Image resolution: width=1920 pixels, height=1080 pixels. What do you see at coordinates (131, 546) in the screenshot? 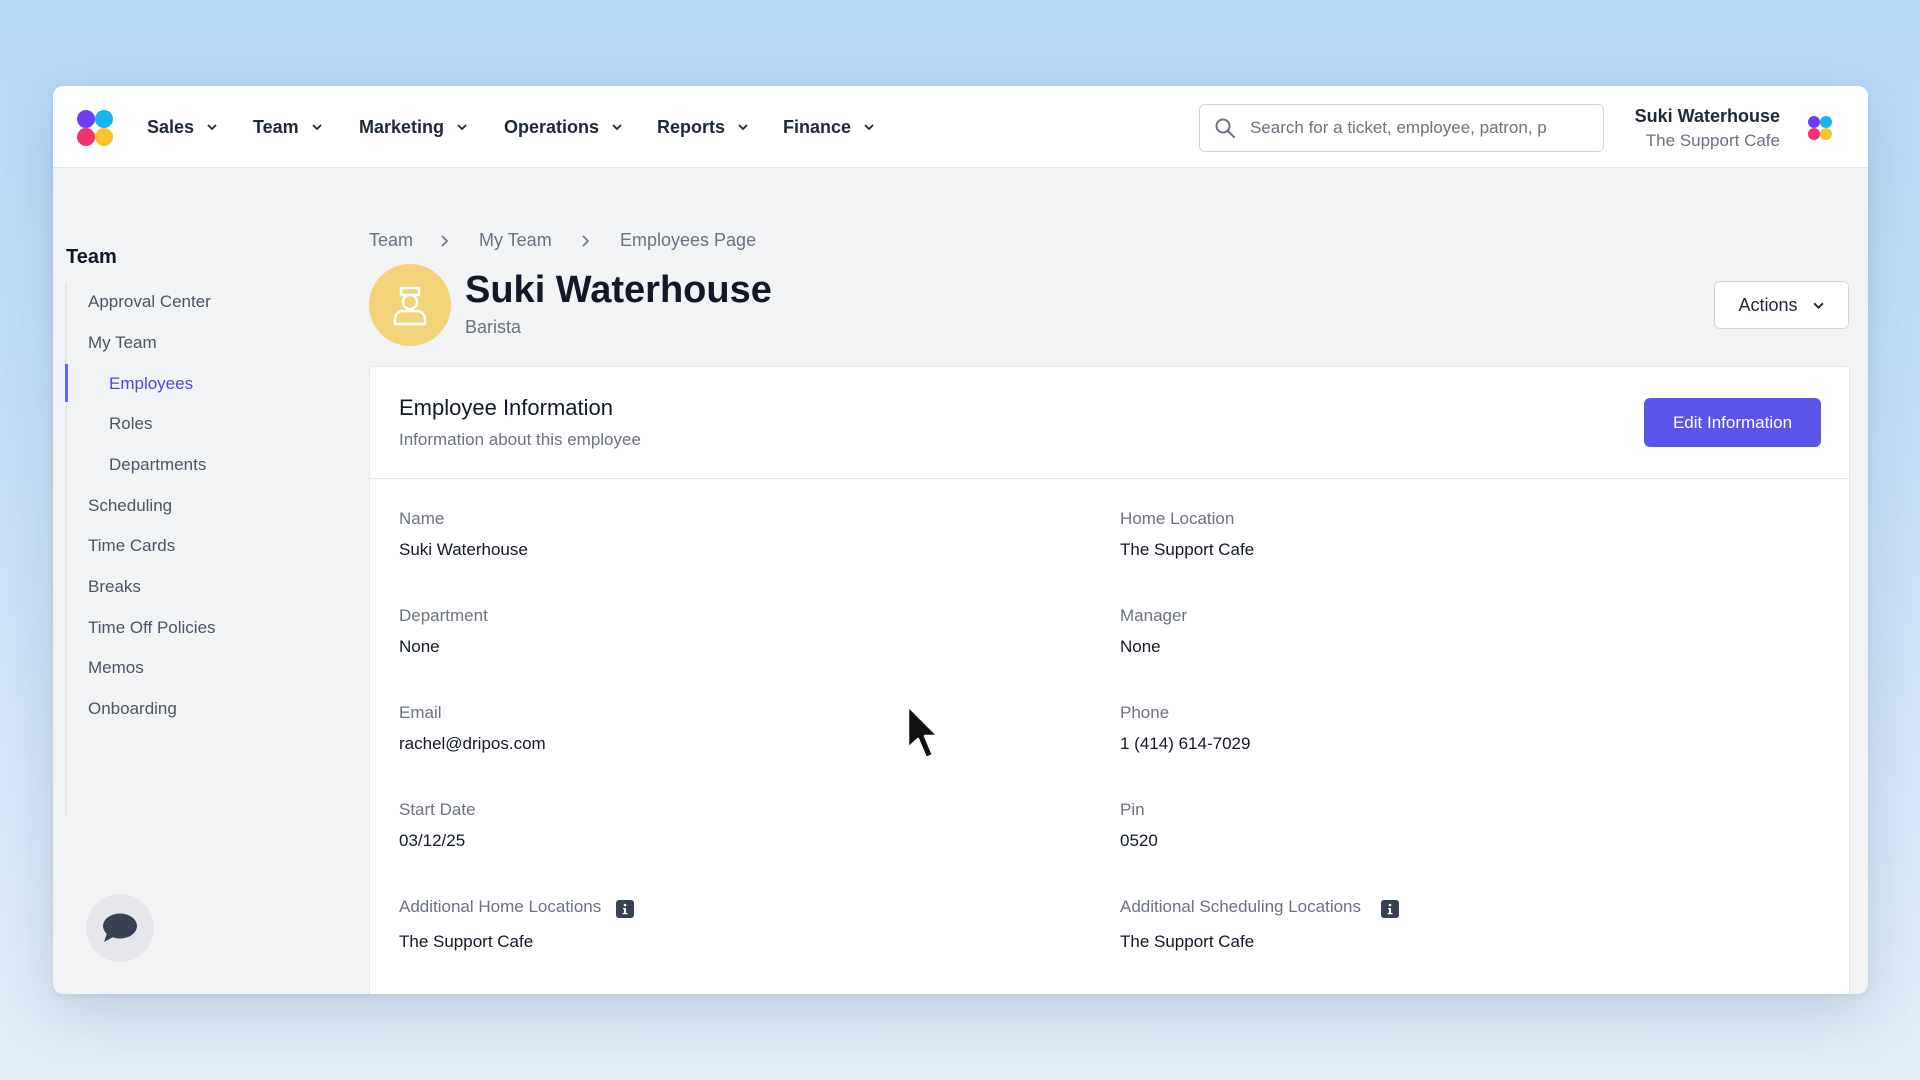
I see `sidebar-item-time-cards: Time Cards` at bounding box center [131, 546].